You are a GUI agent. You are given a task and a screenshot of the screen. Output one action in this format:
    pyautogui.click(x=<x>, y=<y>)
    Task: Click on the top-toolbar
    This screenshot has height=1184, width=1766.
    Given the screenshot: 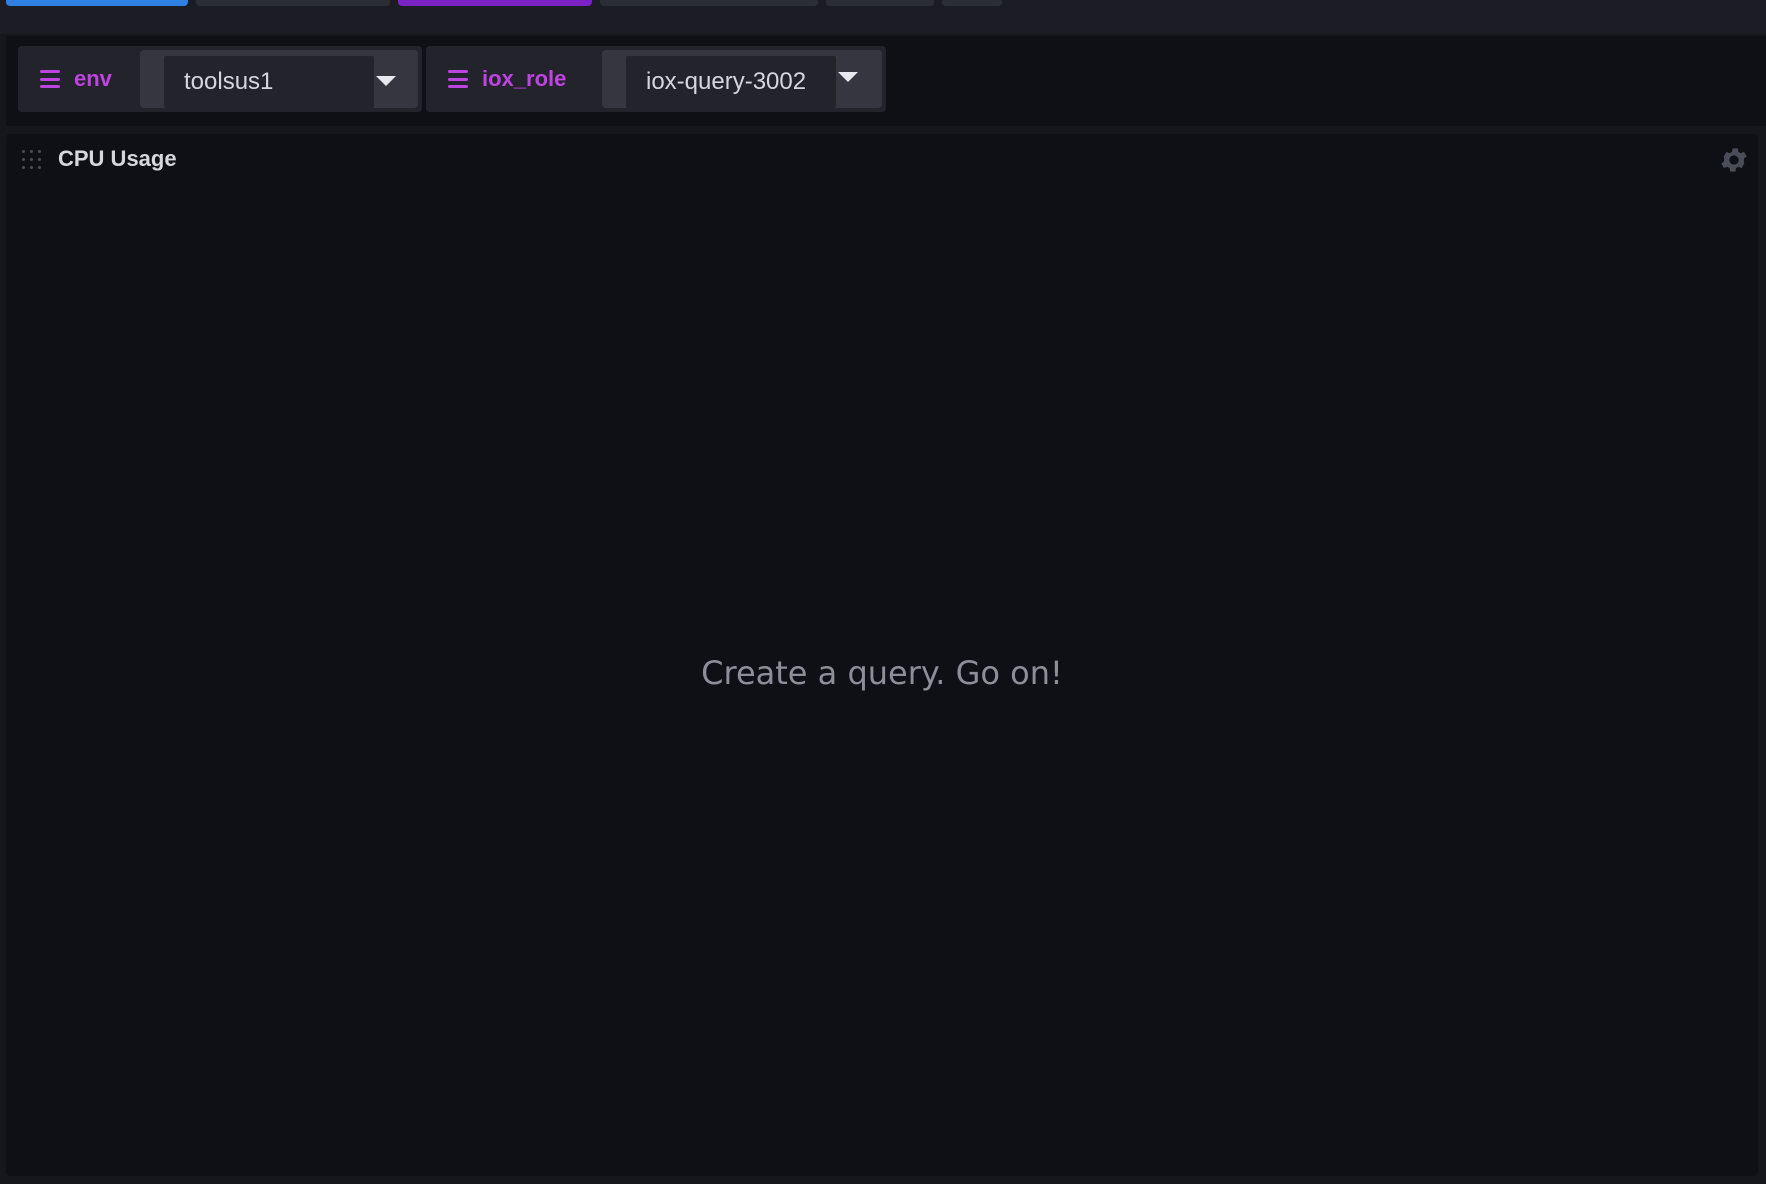 What is the action you would take?
    pyautogui.click(x=883, y=17)
    